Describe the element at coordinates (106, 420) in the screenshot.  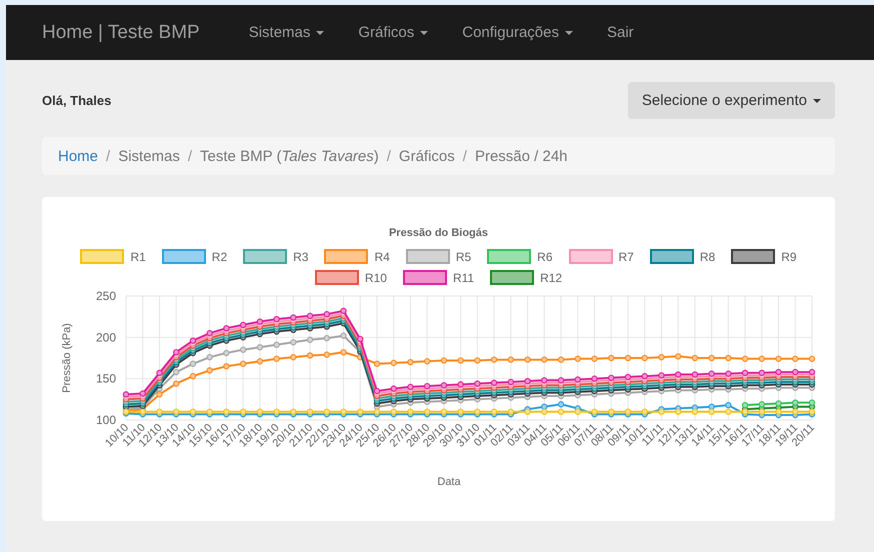
I see `y-tick-label: 100` at that location.